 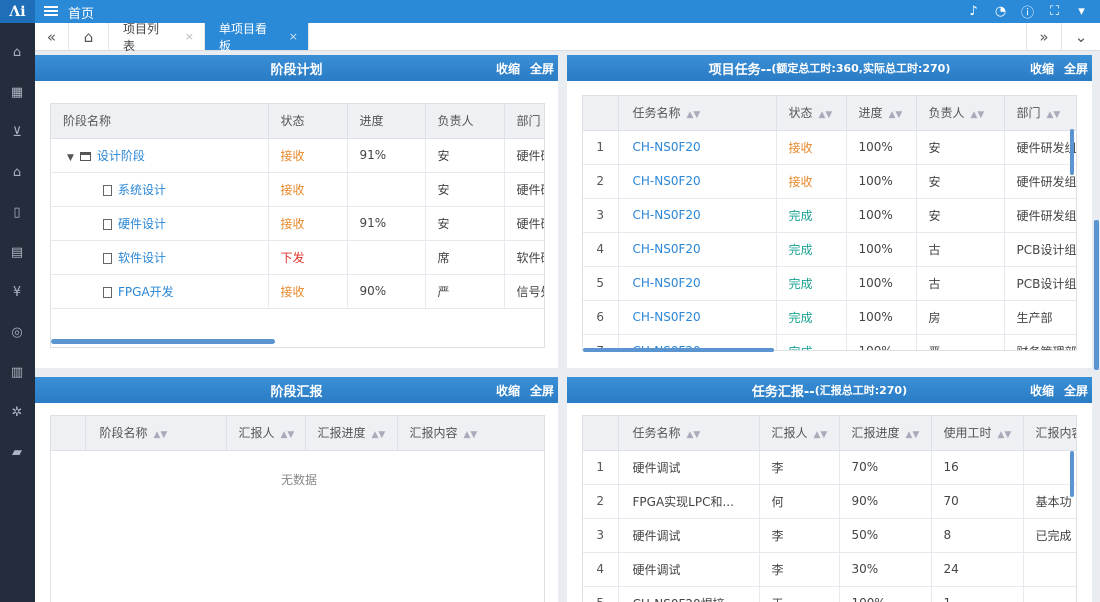 What do you see at coordinates (308, 121) in the screenshot?
I see `column-header: 状态` at bounding box center [308, 121].